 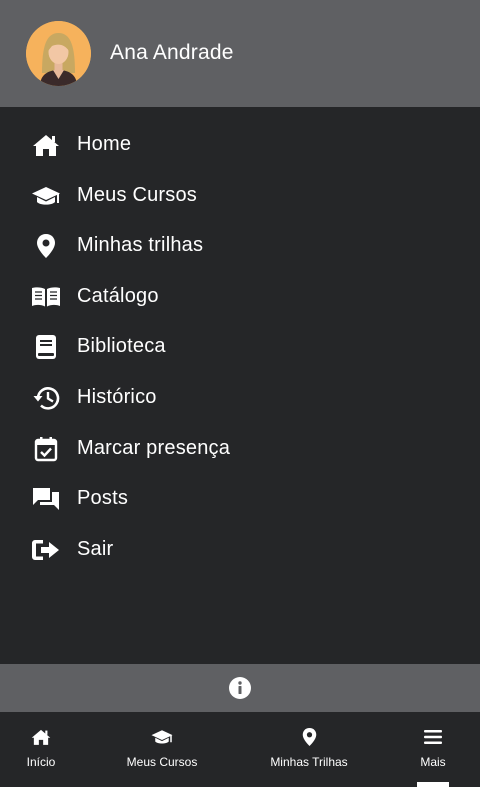 What do you see at coordinates (104, 144) in the screenshot?
I see `menu-item-label: Home` at bounding box center [104, 144].